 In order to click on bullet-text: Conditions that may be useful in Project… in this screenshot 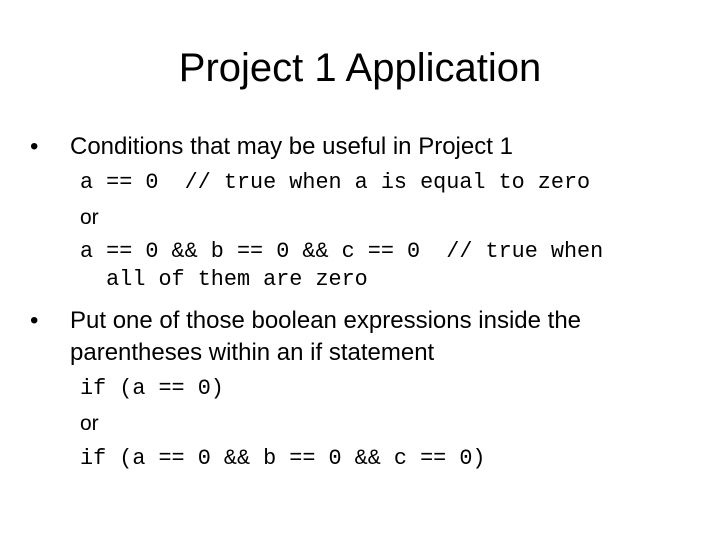, I will do `click(291, 146)`.